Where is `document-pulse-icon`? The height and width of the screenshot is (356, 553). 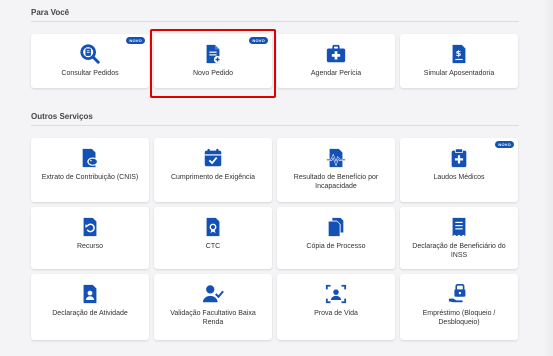
document-pulse-icon is located at coordinates (336, 158).